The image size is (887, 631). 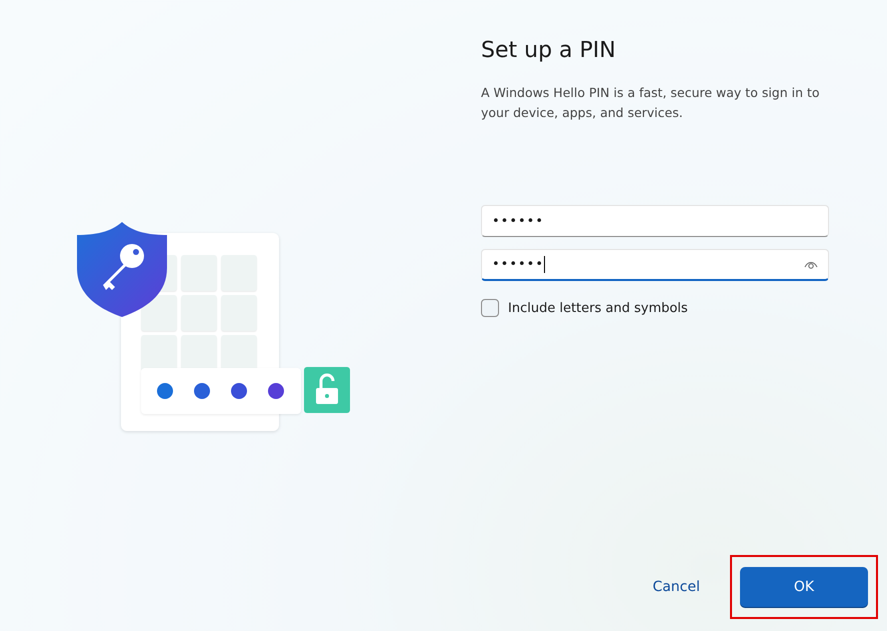 I want to click on checkbox-label: Include letters and symbols, so click(x=598, y=308).